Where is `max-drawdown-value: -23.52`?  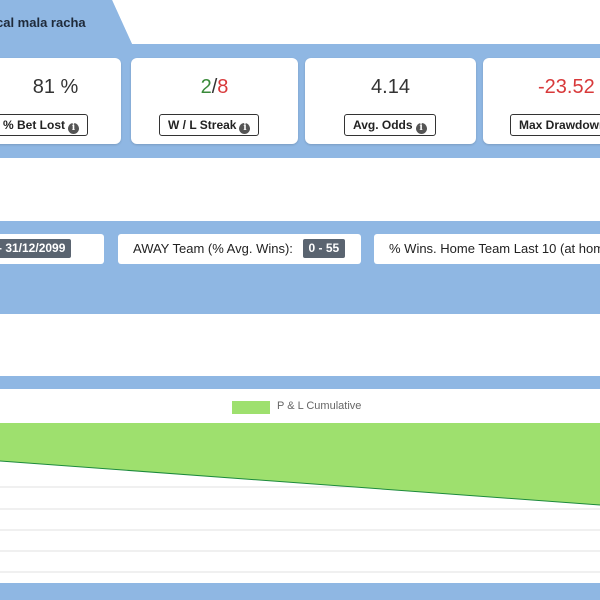 max-drawdown-value: -23.52 is located at coordinates (566, 87).